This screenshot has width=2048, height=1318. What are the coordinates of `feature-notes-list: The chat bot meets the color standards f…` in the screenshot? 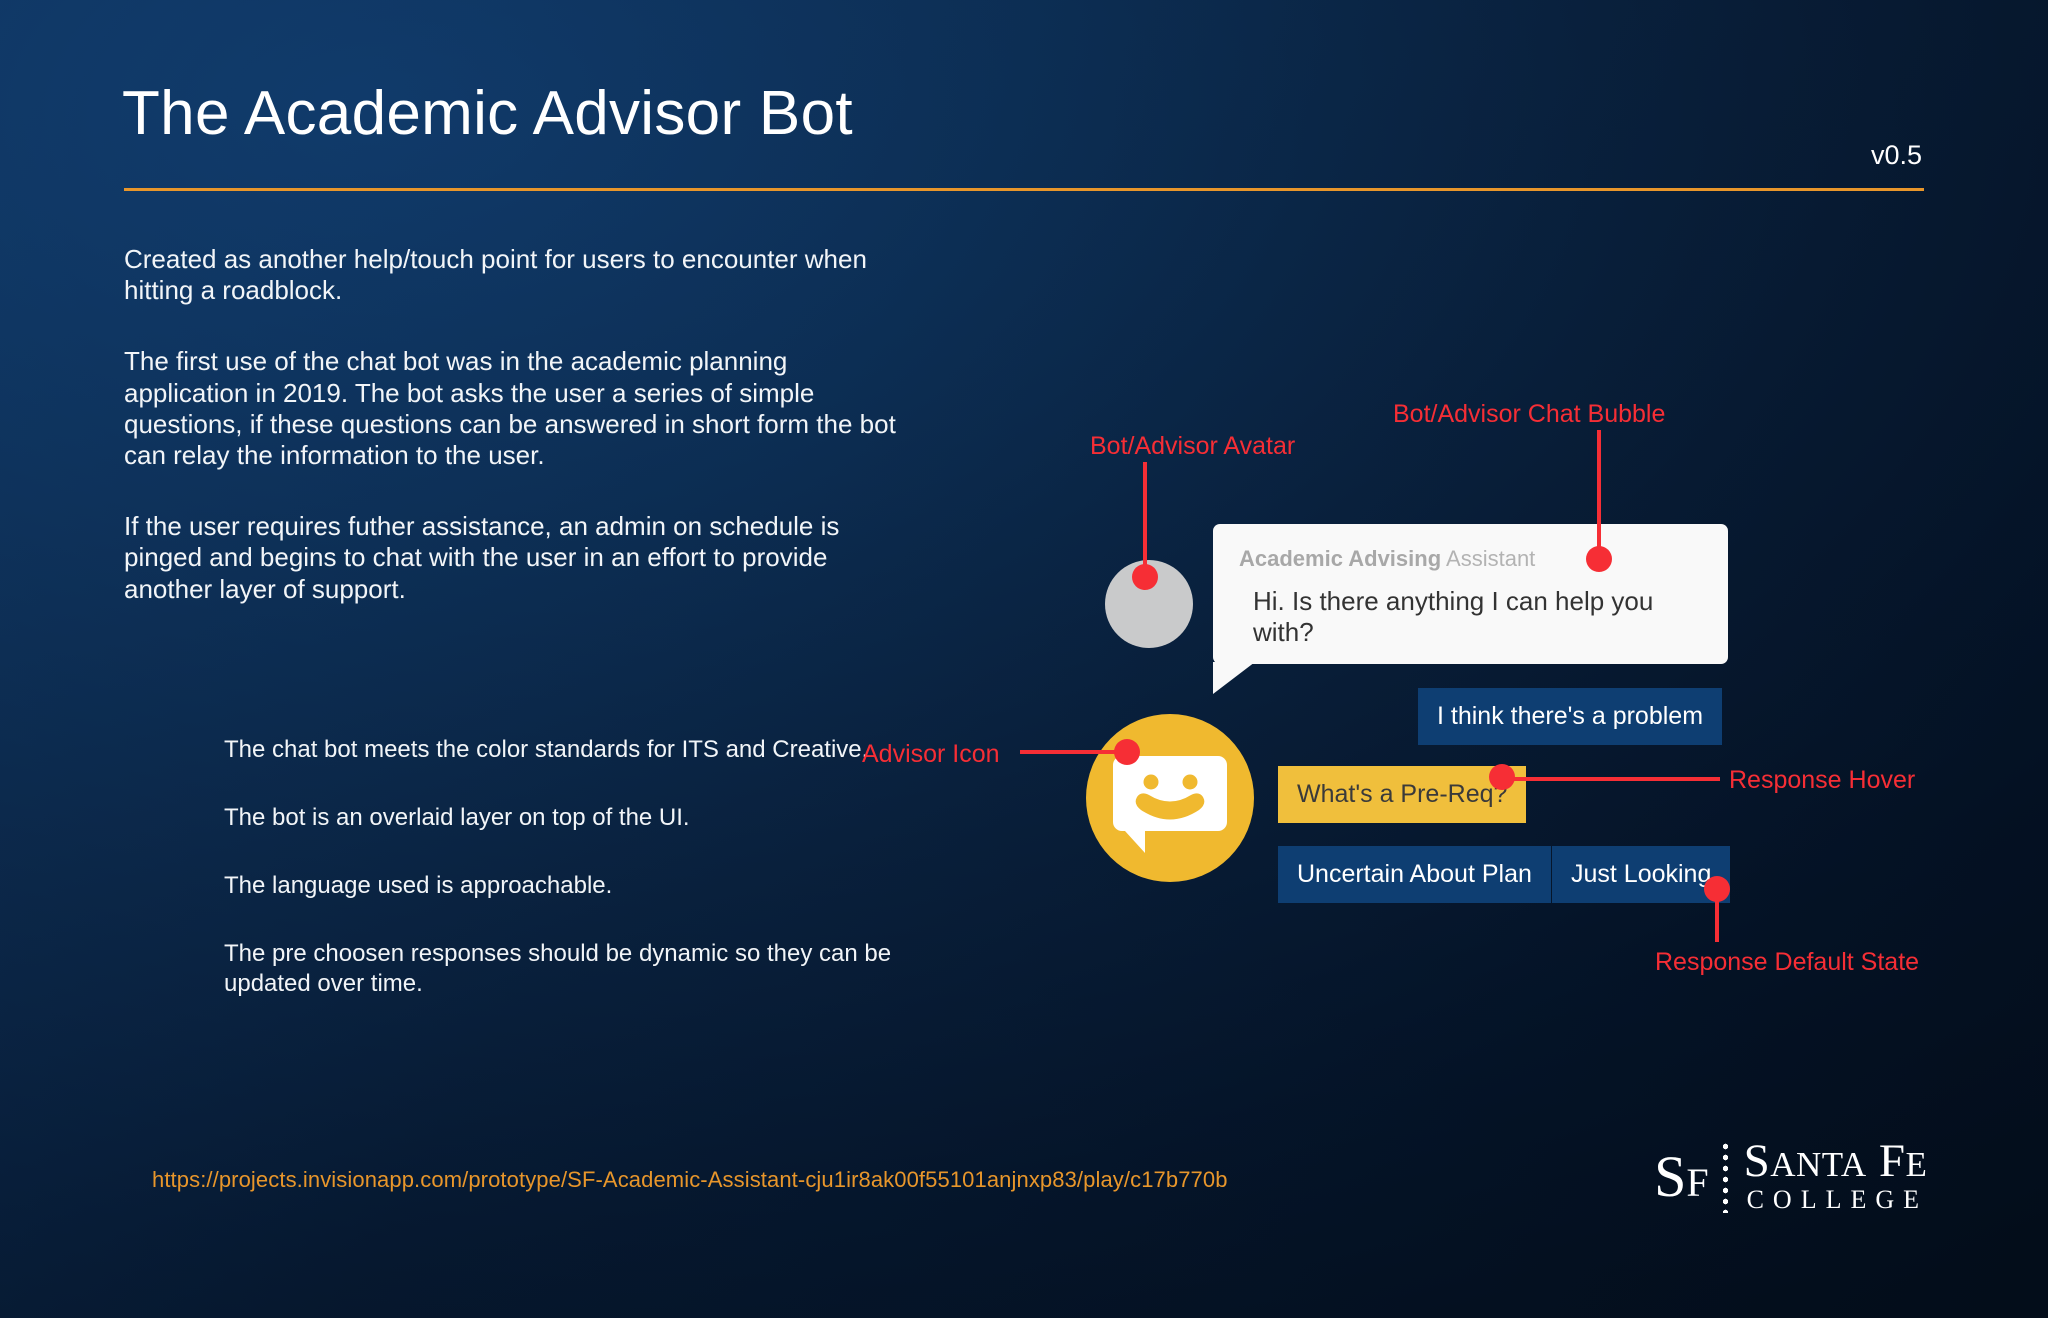 It's located at (574, 867).